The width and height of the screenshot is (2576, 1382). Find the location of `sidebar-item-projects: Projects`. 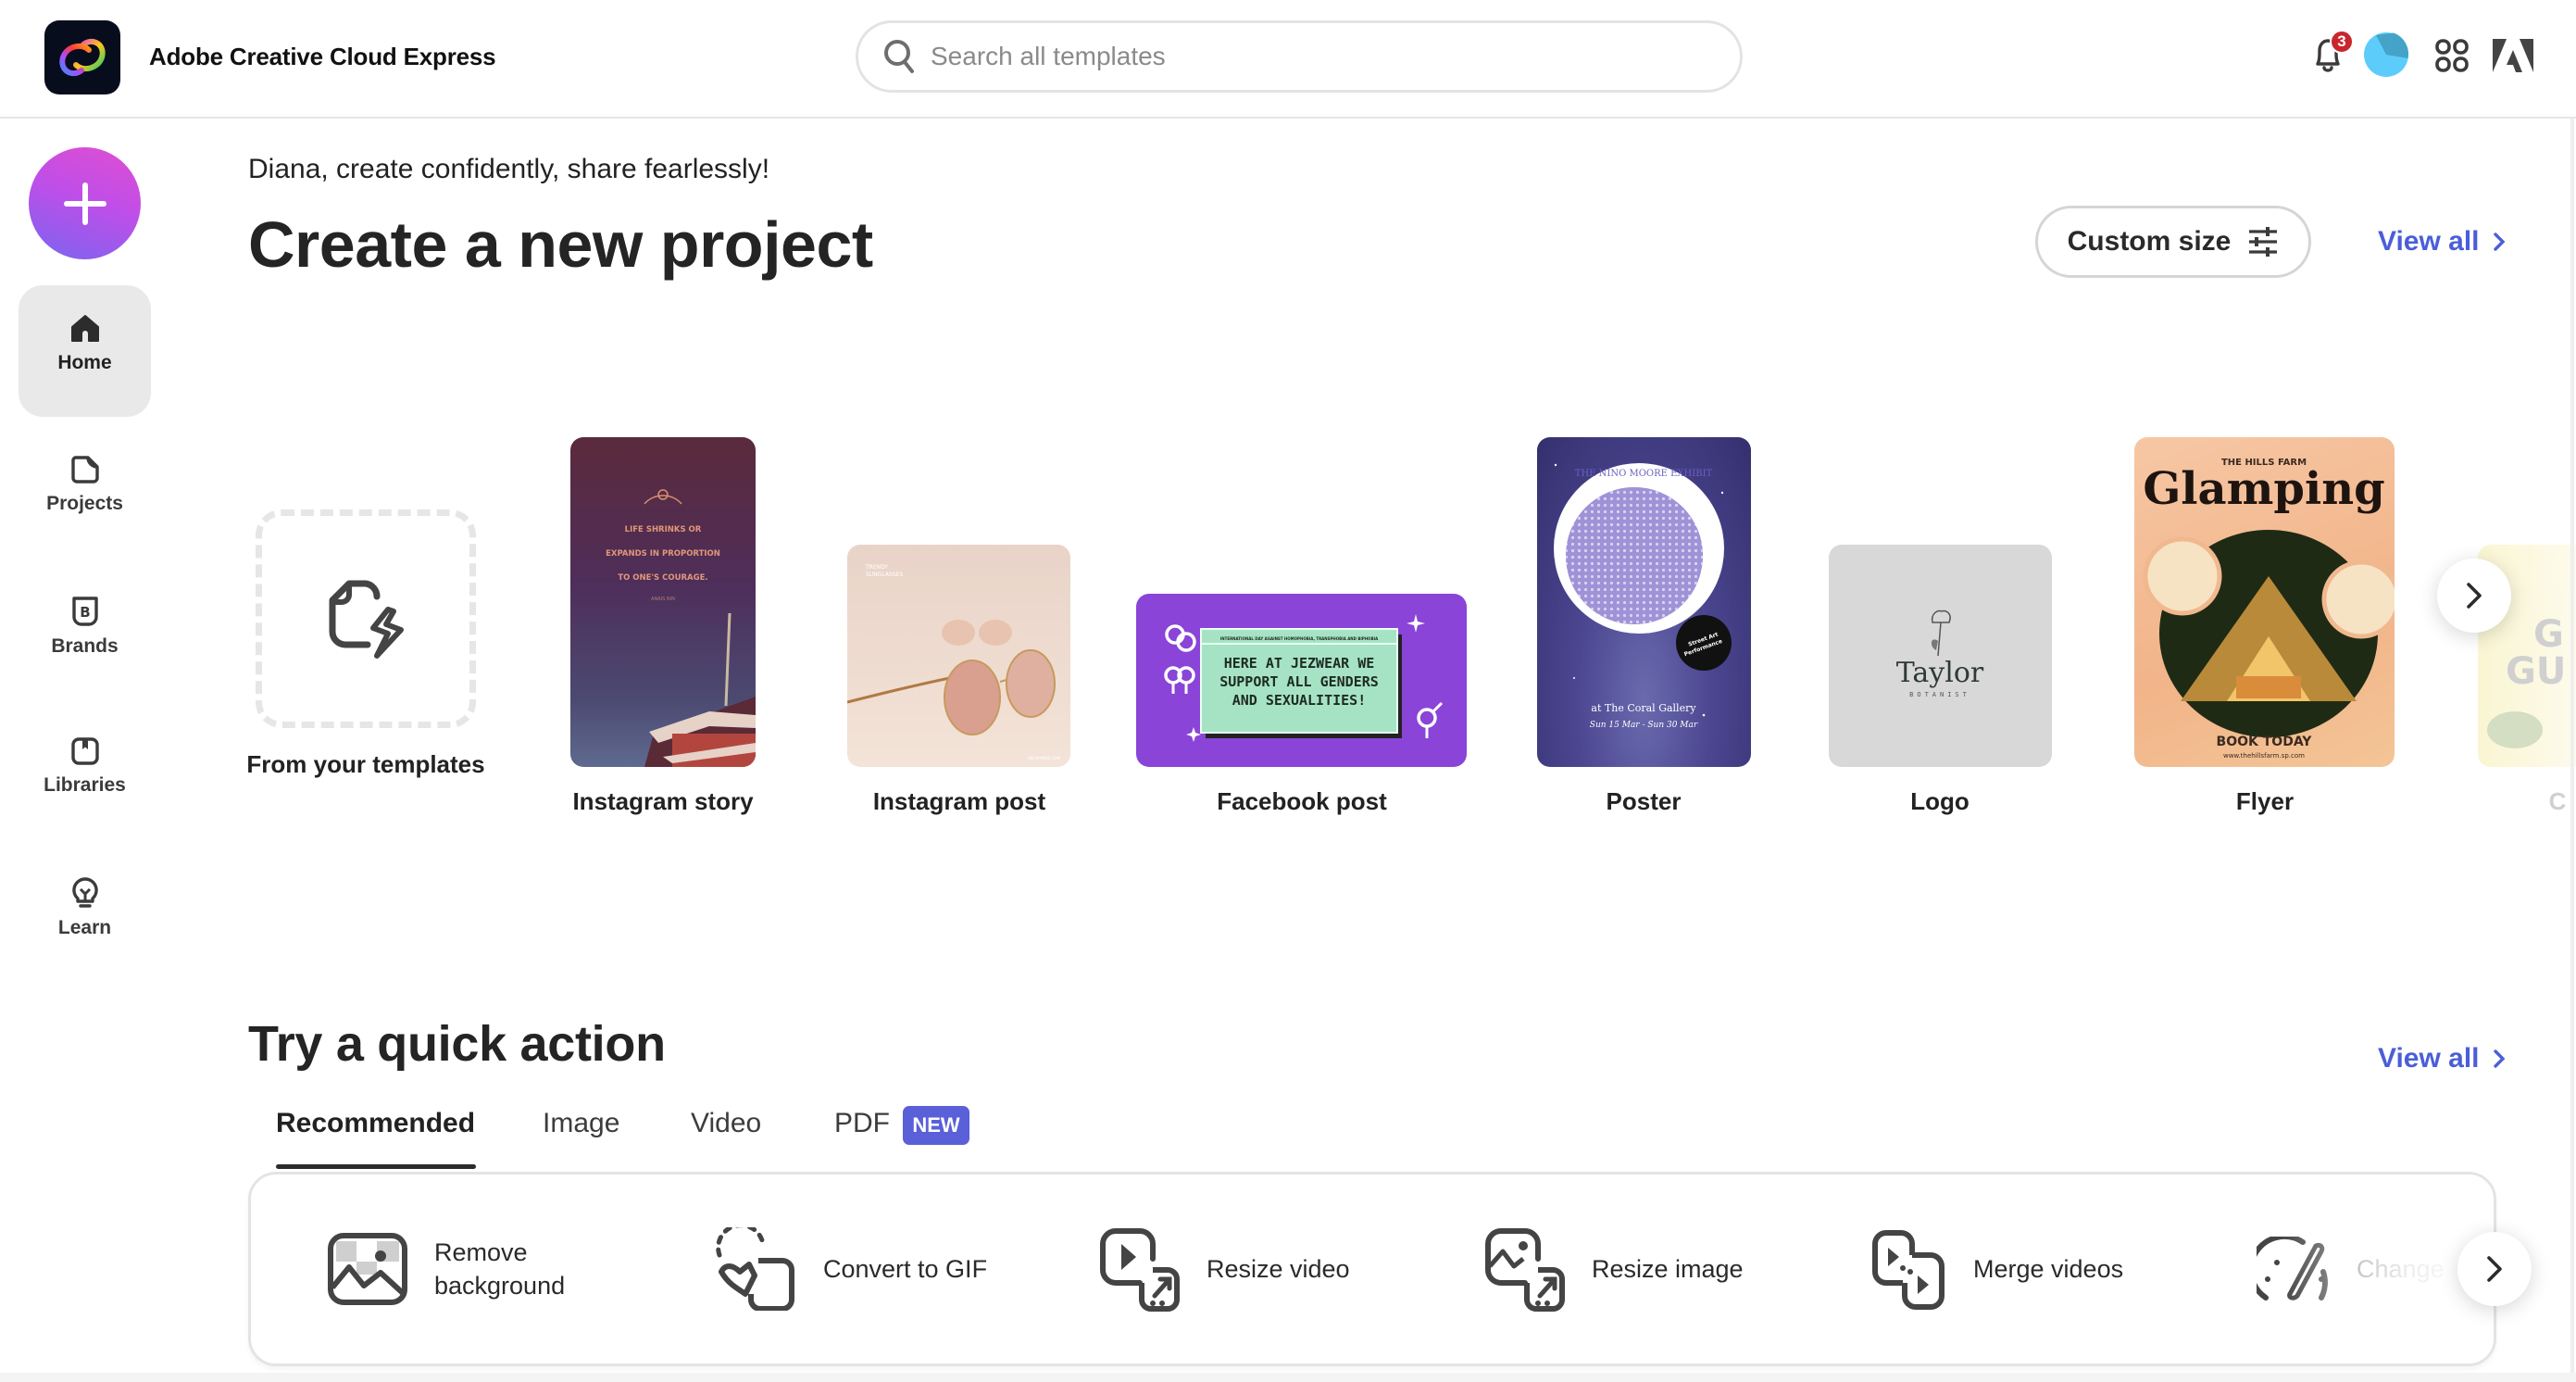

sidebar-item-projects: Projects is located at coordinates (85, 484).